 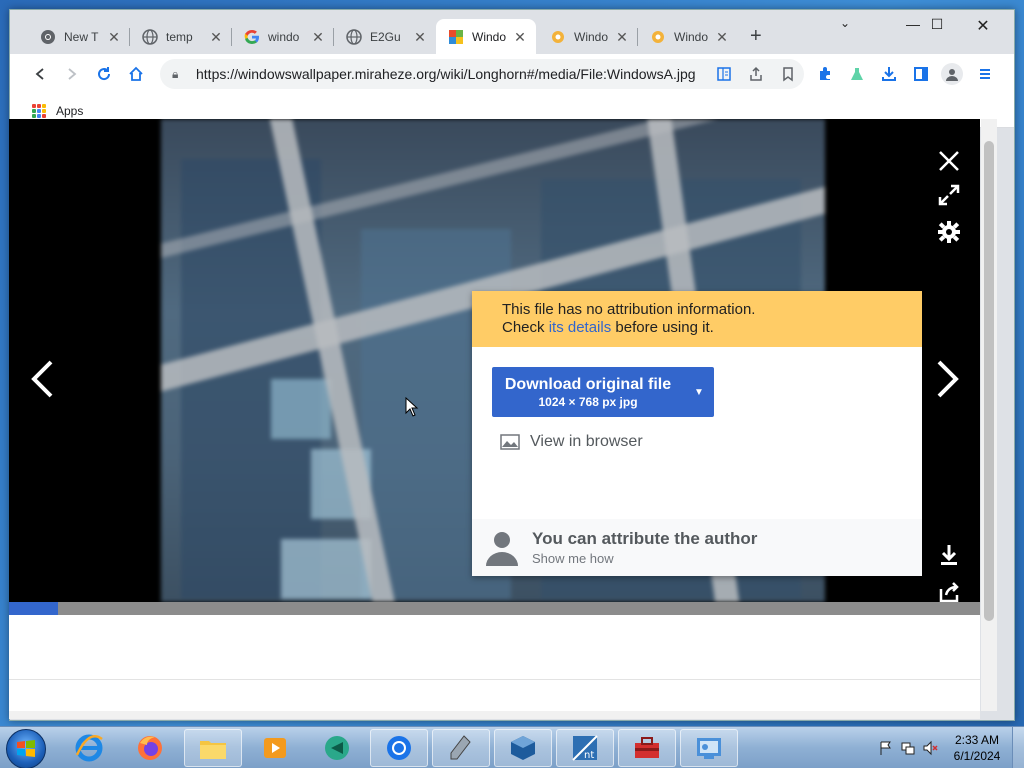 I want to click on flask-extension-icon, so click(x=857, y=74).